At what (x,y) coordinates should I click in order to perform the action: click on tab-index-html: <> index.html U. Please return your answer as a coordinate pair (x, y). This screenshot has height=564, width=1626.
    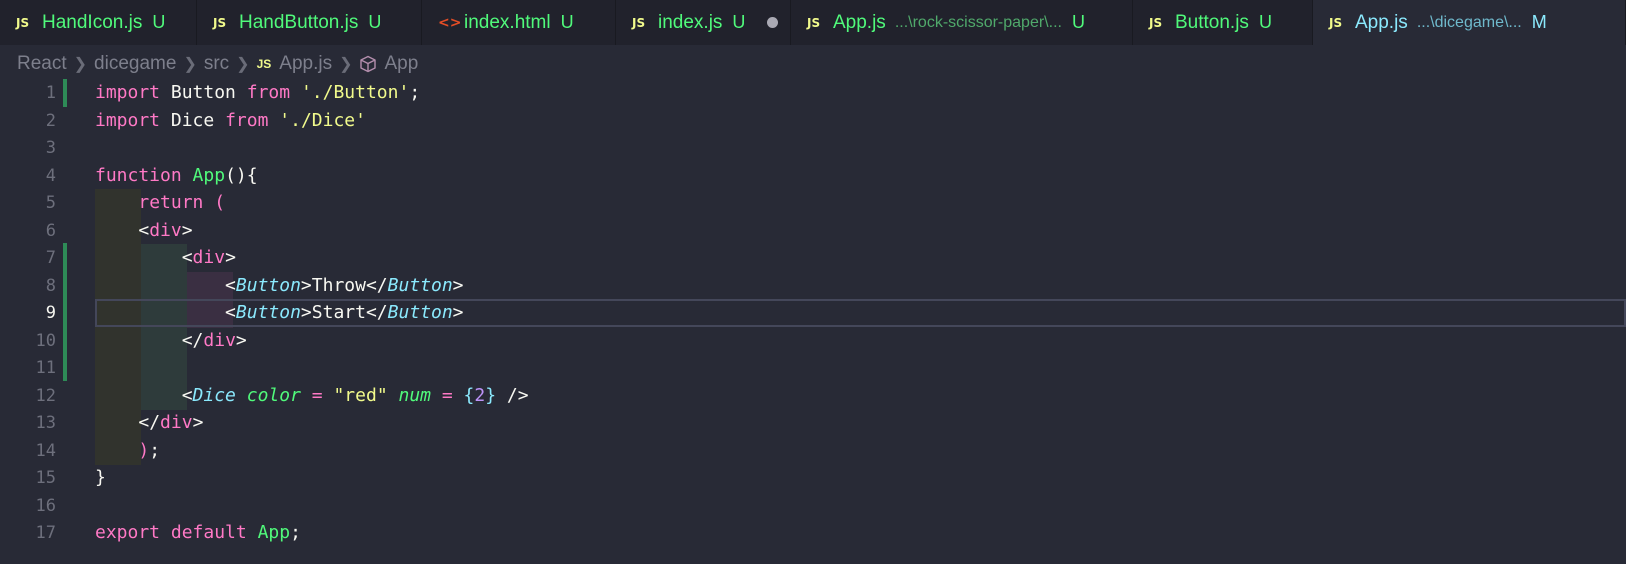
    Looking at the image, I should click on (519, 22).